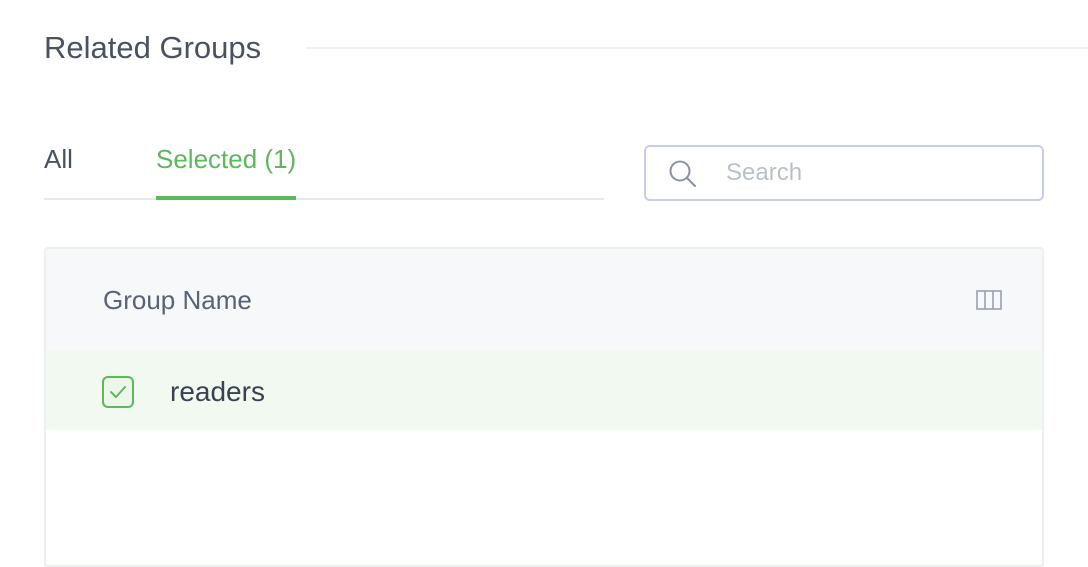  Describe the element at coordinates (153, 47) in the screenshot. I see `section-title: Related Groups` at that location.